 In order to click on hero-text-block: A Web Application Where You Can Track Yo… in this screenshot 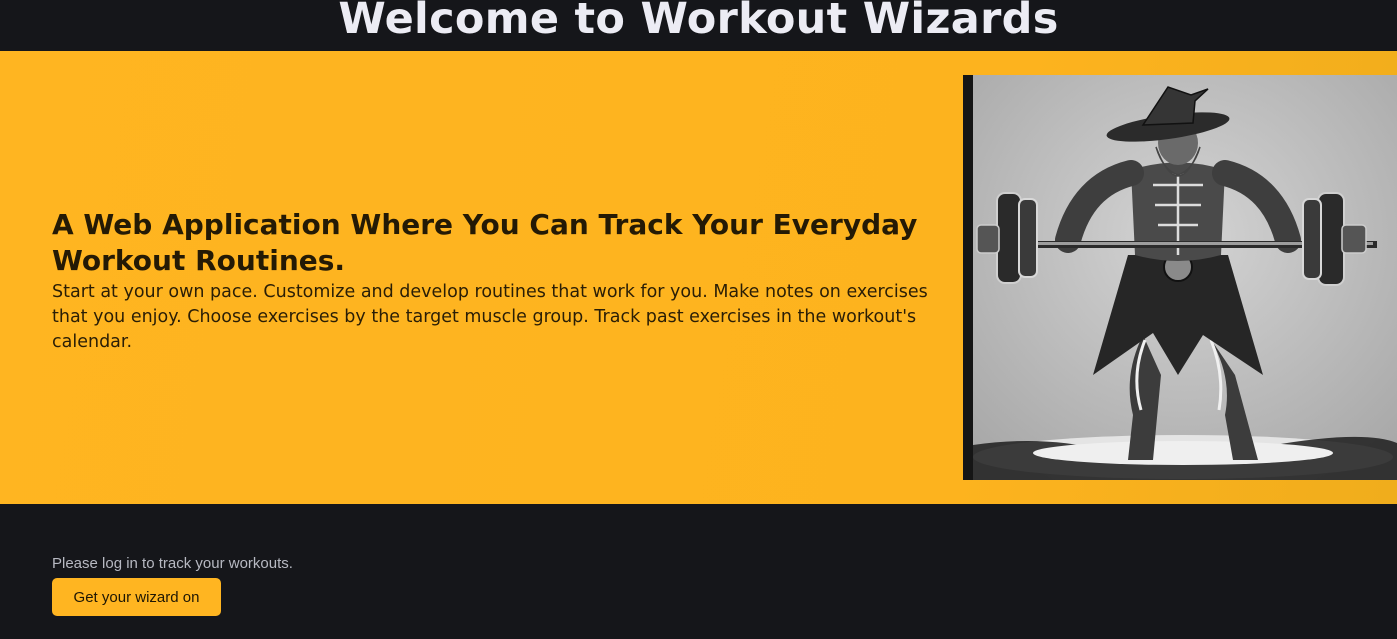, I will do `click(497, 281)`.